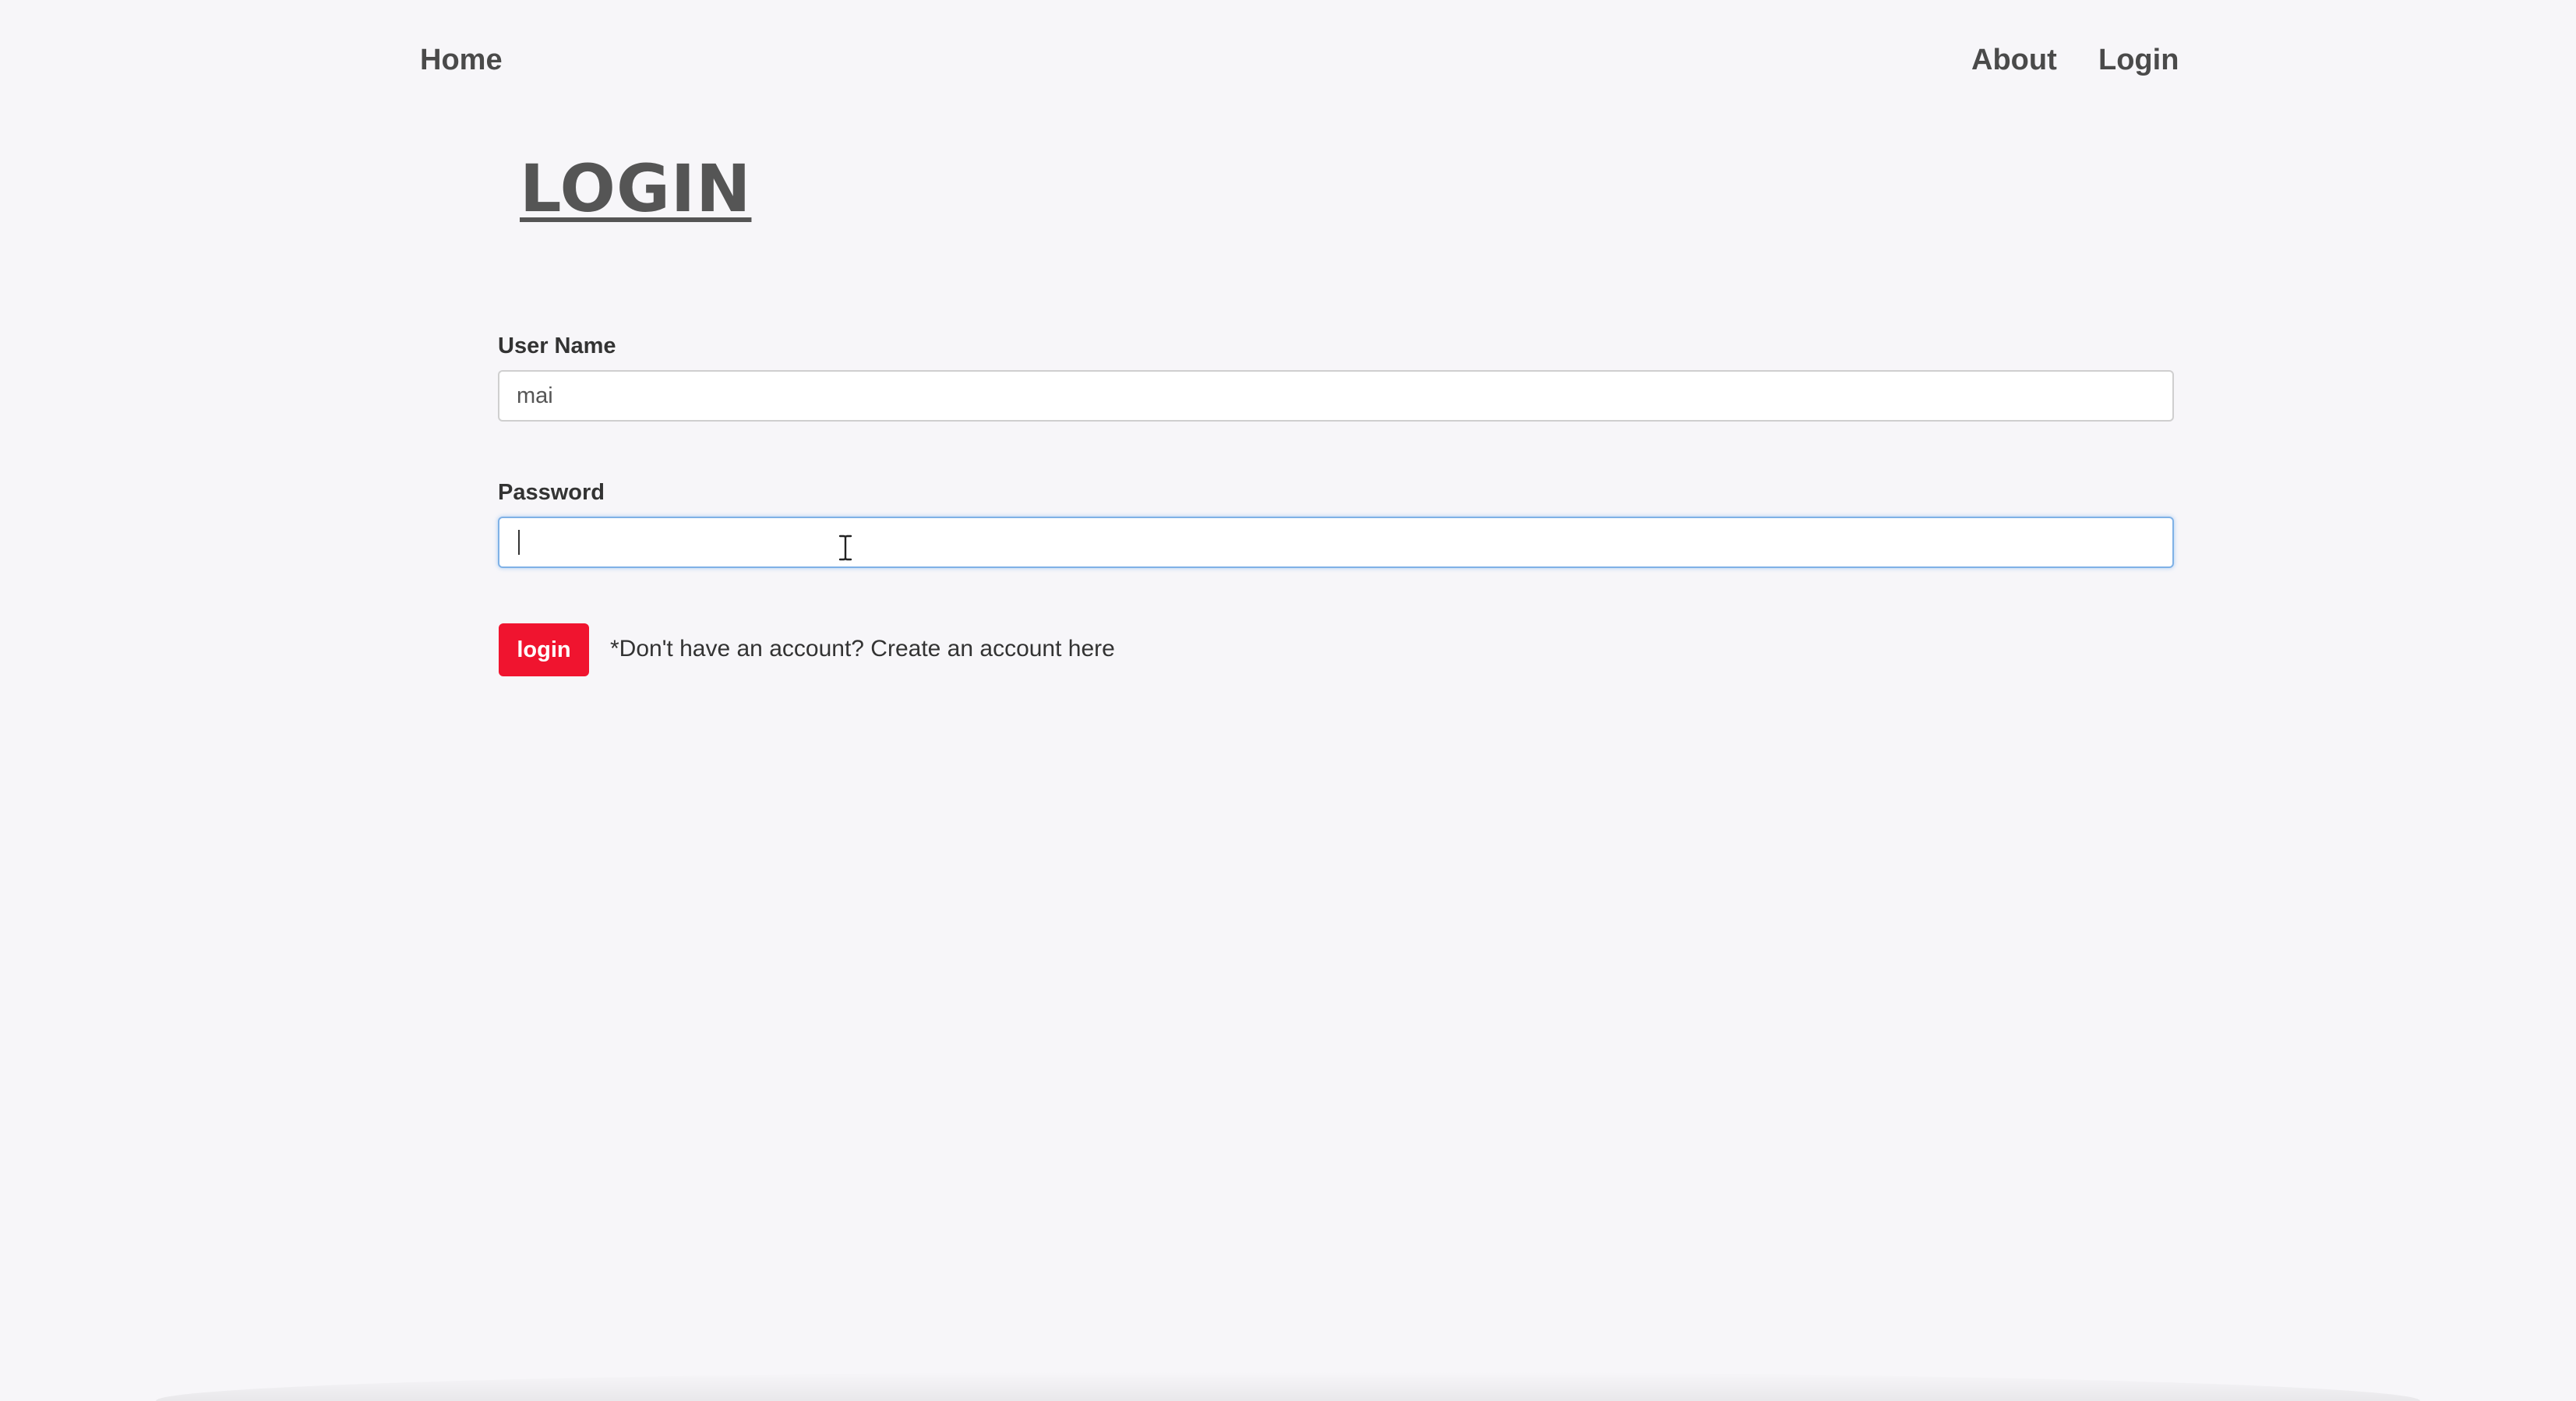 The image size is (2576, 1401). Describe the element at coordinates (845, 548) in the screenshot. I see `text-cursor-icon` at that location.